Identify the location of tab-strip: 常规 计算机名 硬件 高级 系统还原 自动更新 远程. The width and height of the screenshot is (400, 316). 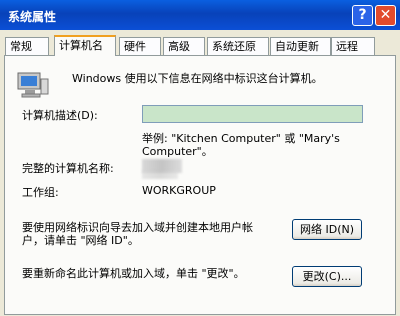
(200, 45).